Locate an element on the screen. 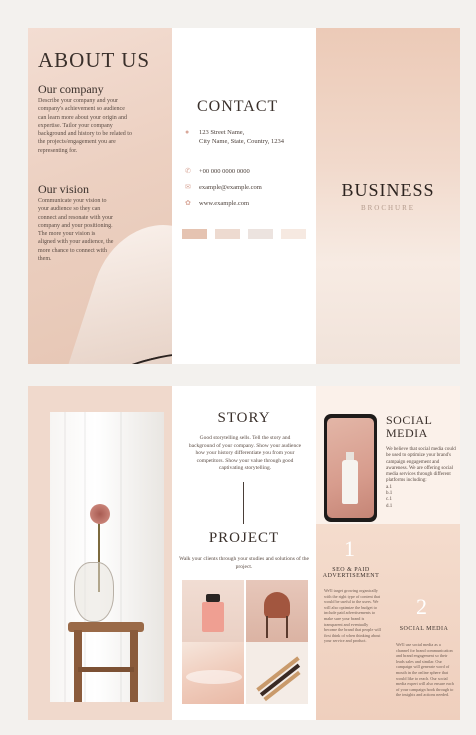 The image size is (476, 735). flower-vase-photo is located at coordinates (107, 557).